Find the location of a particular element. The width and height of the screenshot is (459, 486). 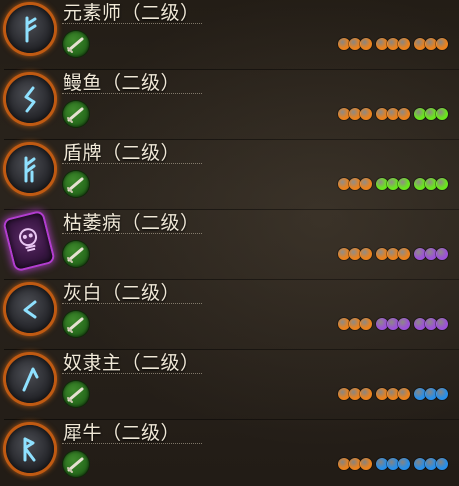

rune-word-title: 枯萎病（二级） is located at coordinates (131, 223).